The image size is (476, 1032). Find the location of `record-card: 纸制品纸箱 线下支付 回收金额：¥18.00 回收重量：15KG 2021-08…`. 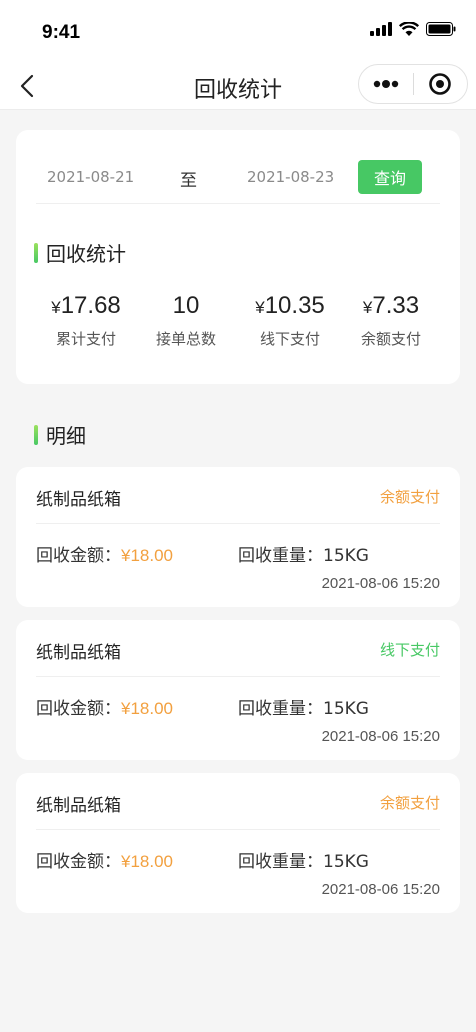

record-card: 纸制品纸箱 线下支付 回收金额：¥18.00 回收重量：15KG 2021-08… is located at coordinates (238, 690).